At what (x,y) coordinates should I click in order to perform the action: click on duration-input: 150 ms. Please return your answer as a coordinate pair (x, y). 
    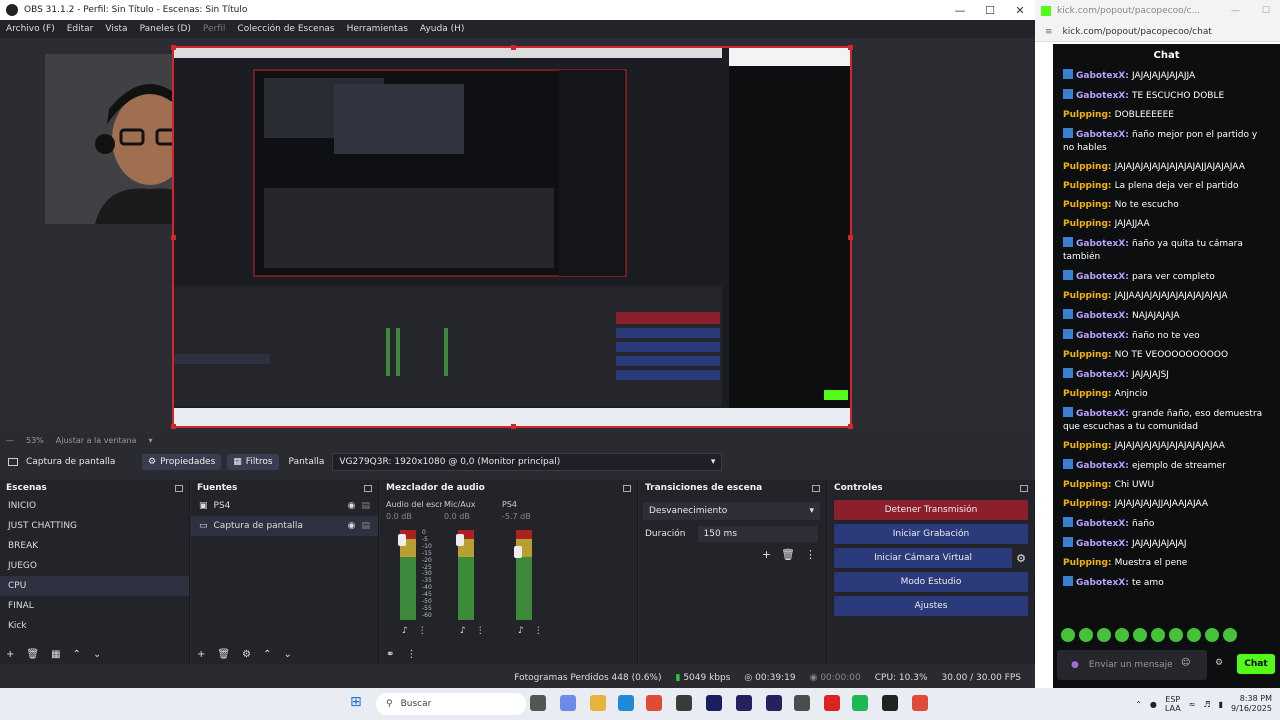
    Looking at the image, I should click on (757, 534).